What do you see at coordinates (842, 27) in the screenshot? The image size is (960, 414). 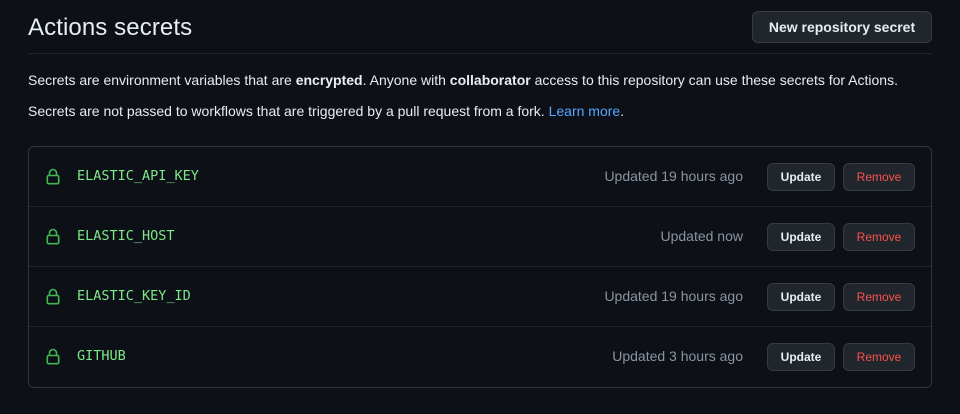 I see `new-repository-secret-button: New repository secret` at bounding box center [842, 27].